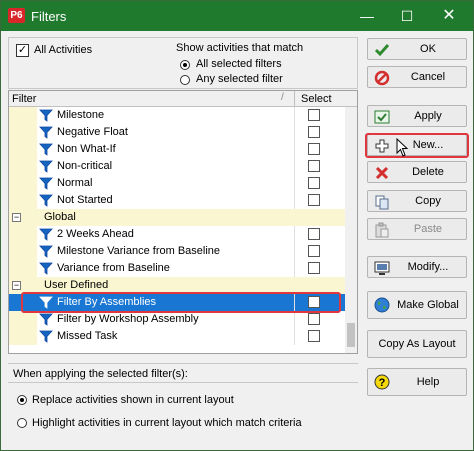 This screenshot has width=474, height=451. I want to click on cancel-button: Cancel, so click(417, 77).